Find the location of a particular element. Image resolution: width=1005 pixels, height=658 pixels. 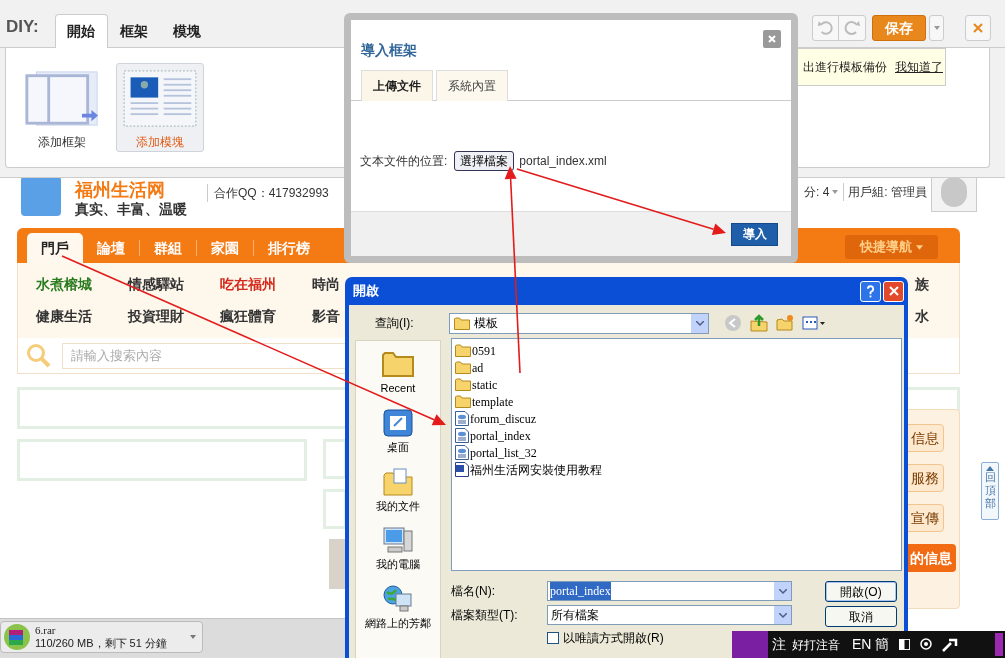

file-item: ad is located at coordinates (678, 367).